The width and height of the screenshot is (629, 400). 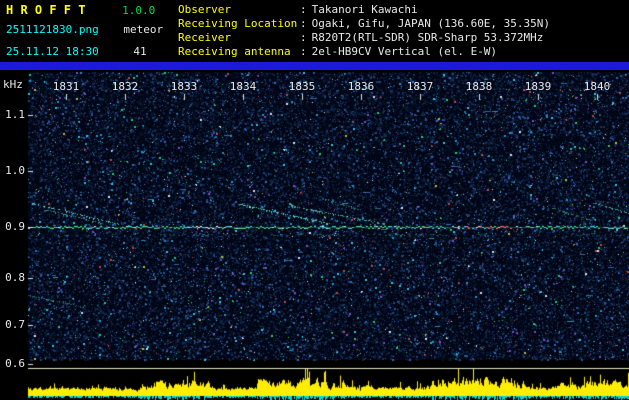 I want to click on datetime-label: 25.11.12 18:30, so click(x=52, y=51).